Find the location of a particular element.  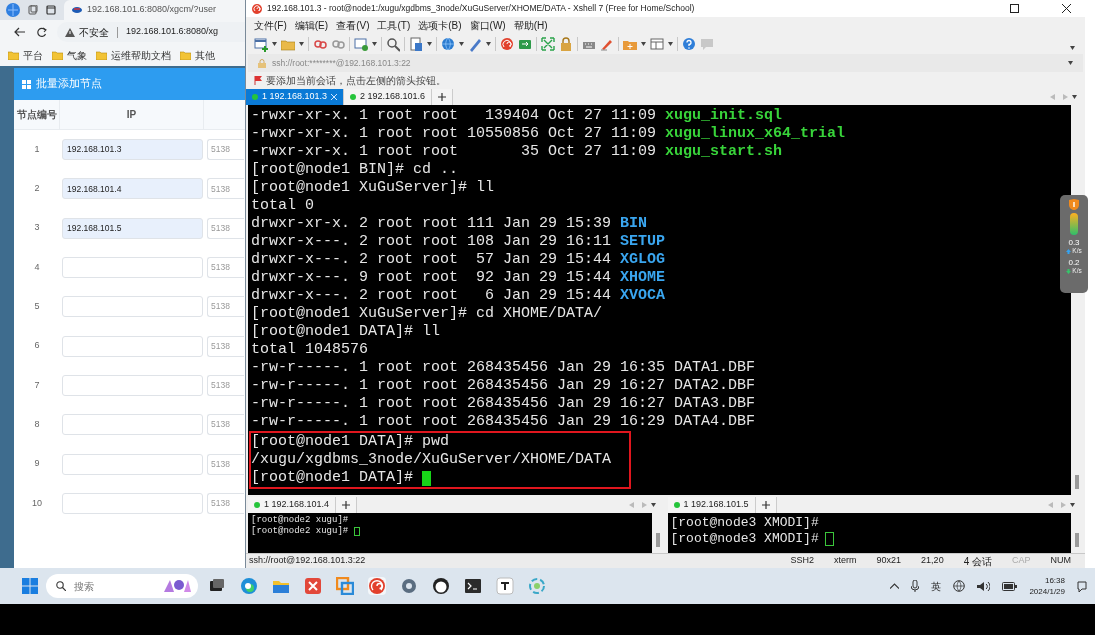

expand-icon is located at coordinates (548, 44).